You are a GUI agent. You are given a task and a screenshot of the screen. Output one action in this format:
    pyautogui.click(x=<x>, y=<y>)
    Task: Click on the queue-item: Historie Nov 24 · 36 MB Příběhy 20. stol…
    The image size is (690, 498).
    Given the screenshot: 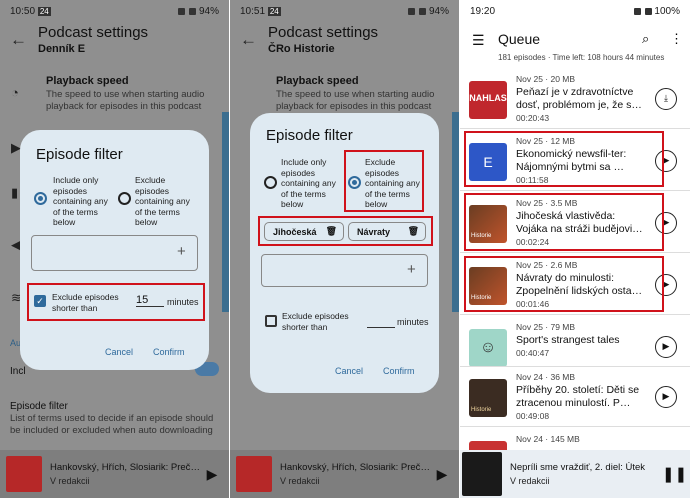 What is the action you would take?
    pyautogui.click(x=575, y=395)
    